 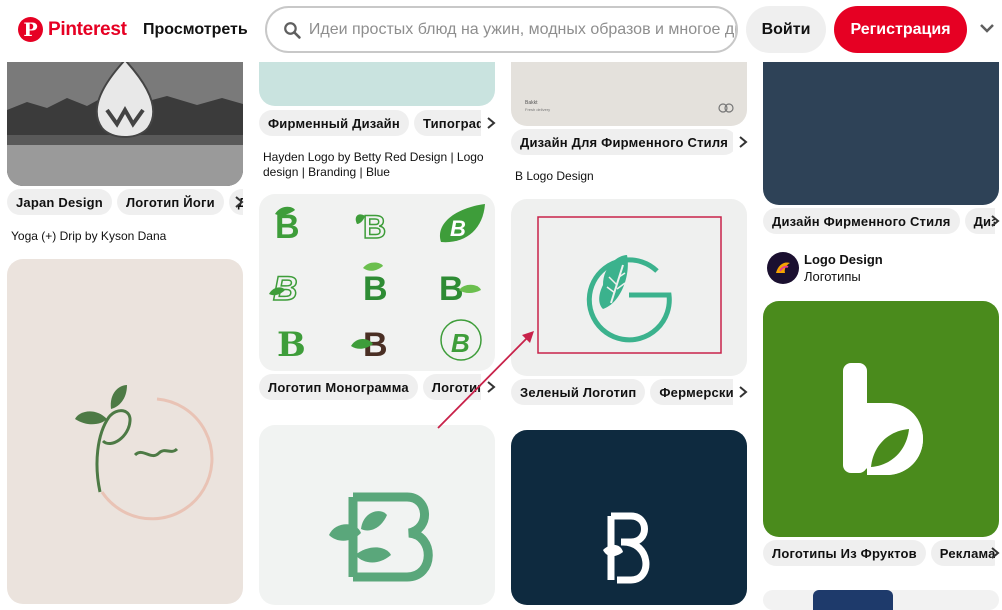 I want to click on pin-image-b-leaf-logo, so click(x=377, y=515).